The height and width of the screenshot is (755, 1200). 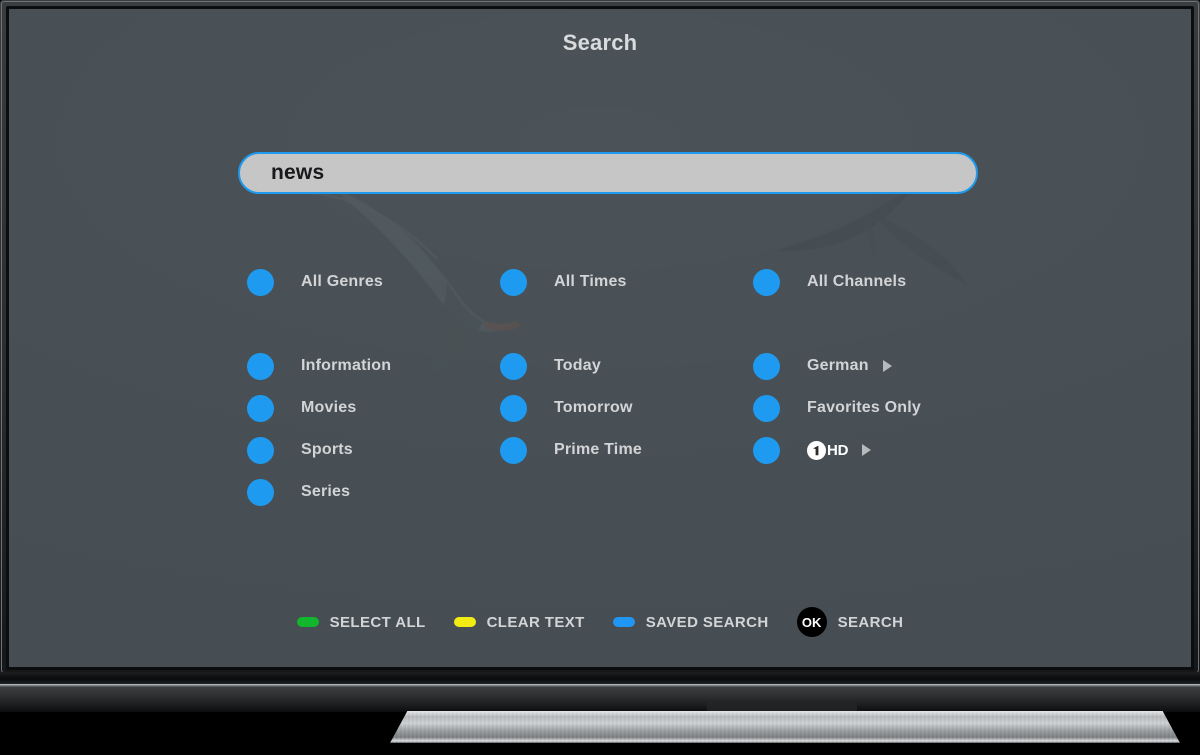 I want to click on page-title: Search, so click(x=600, y=42).